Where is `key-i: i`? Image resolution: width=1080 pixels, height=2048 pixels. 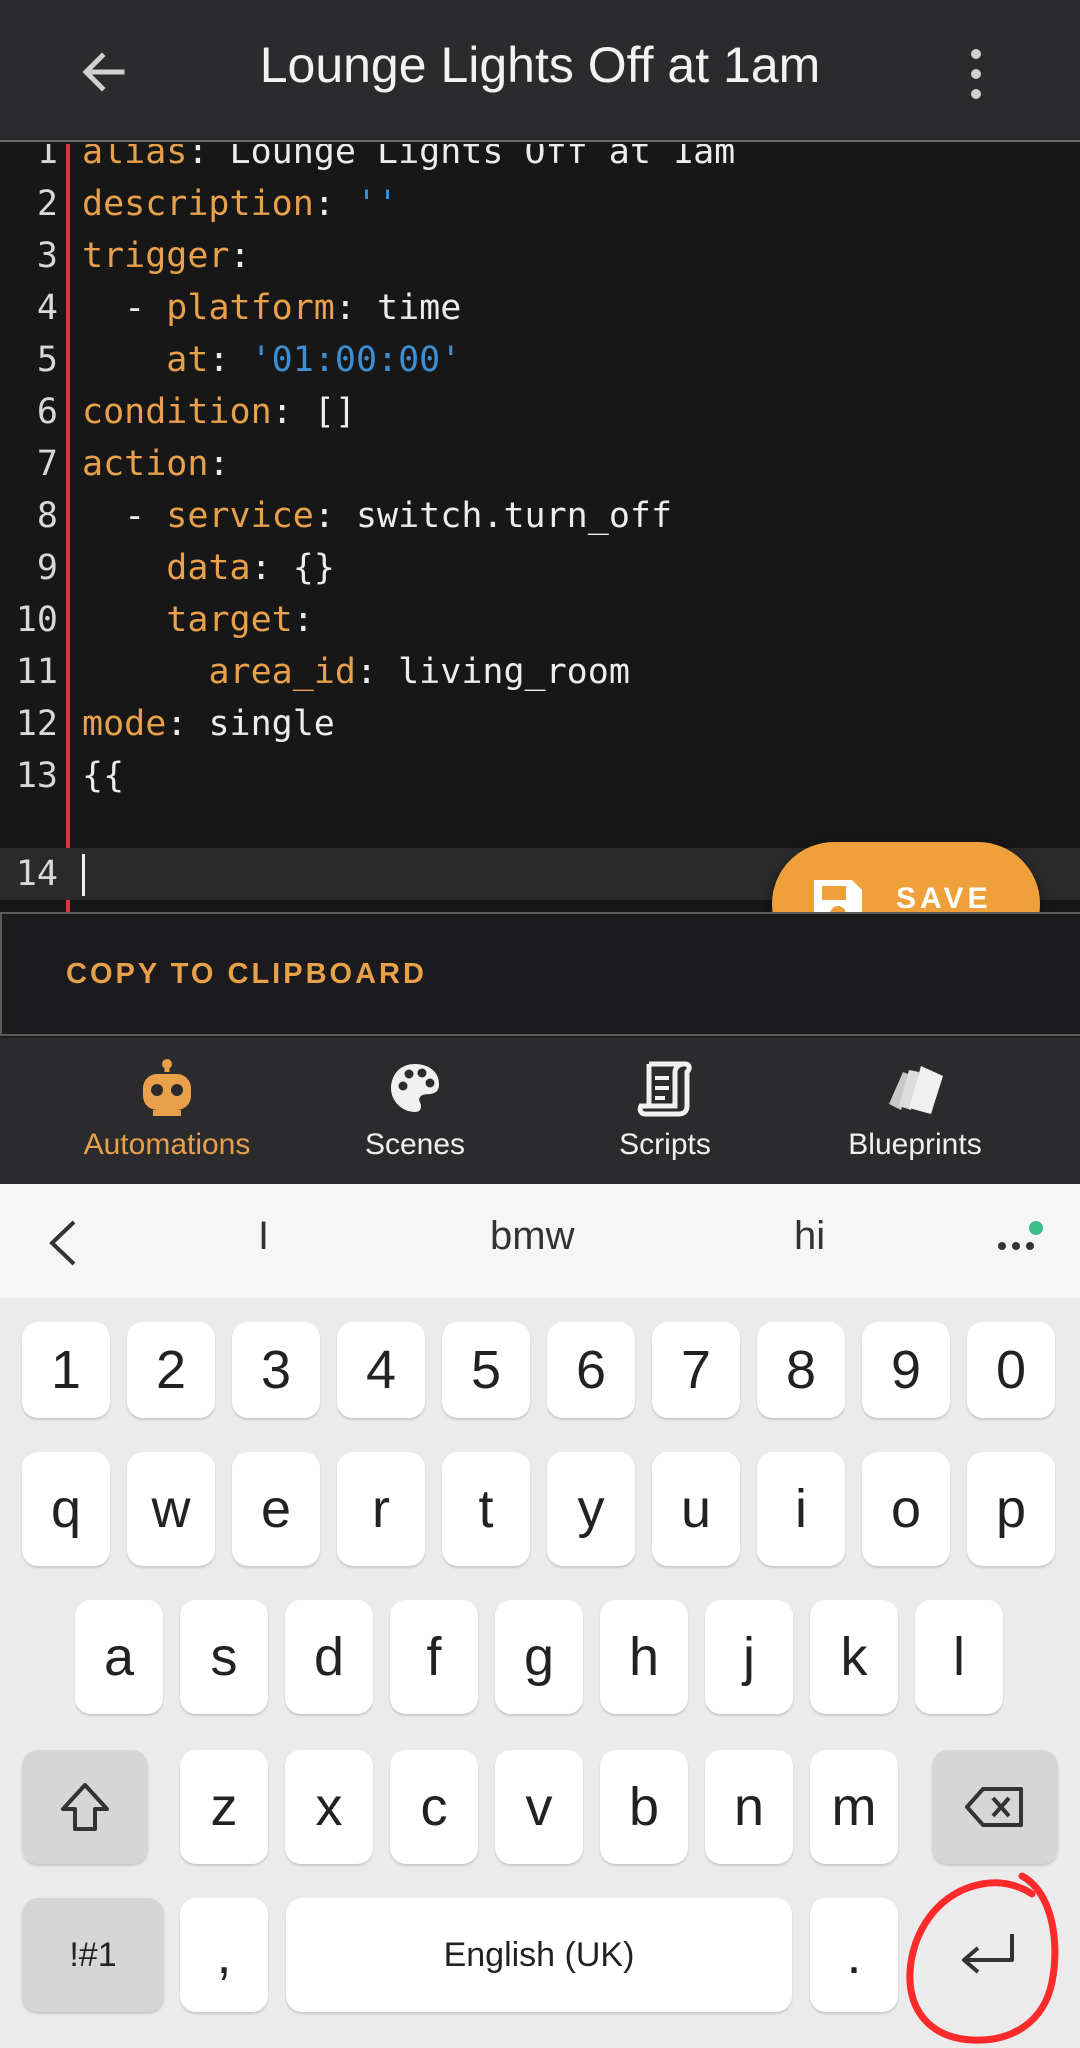
key-i: i is located at coordinates (801, 1509).